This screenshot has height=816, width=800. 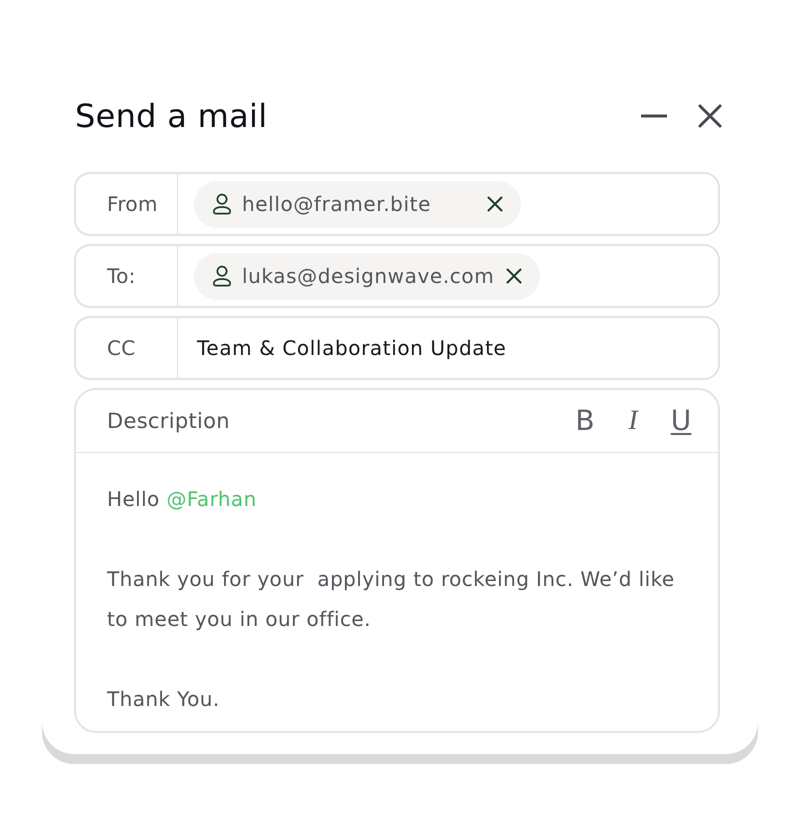 I want to click on close-button, so click(x=710, y=116).